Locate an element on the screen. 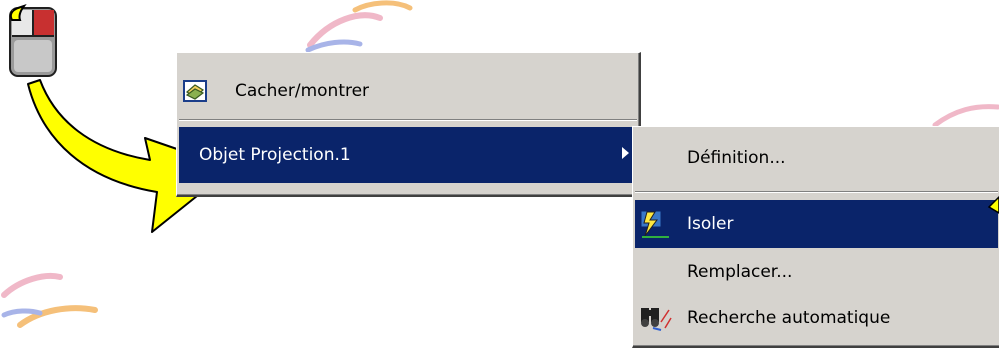 The width and height of the screenshot is (999, 348). submenu-separator is located at coordinates (816, 192).